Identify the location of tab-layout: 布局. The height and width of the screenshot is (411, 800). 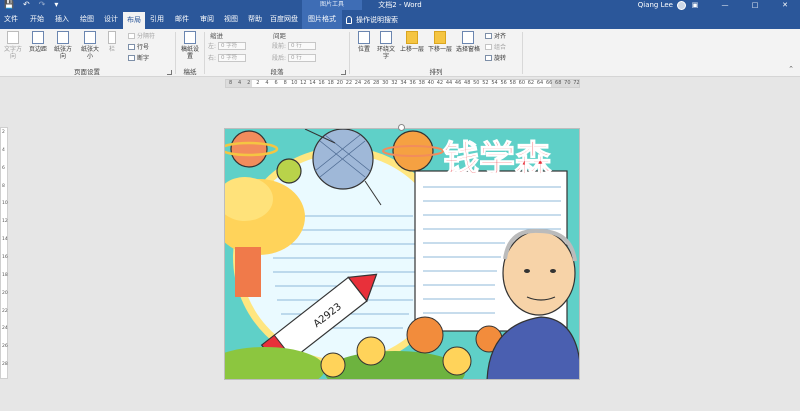
(134, 20).